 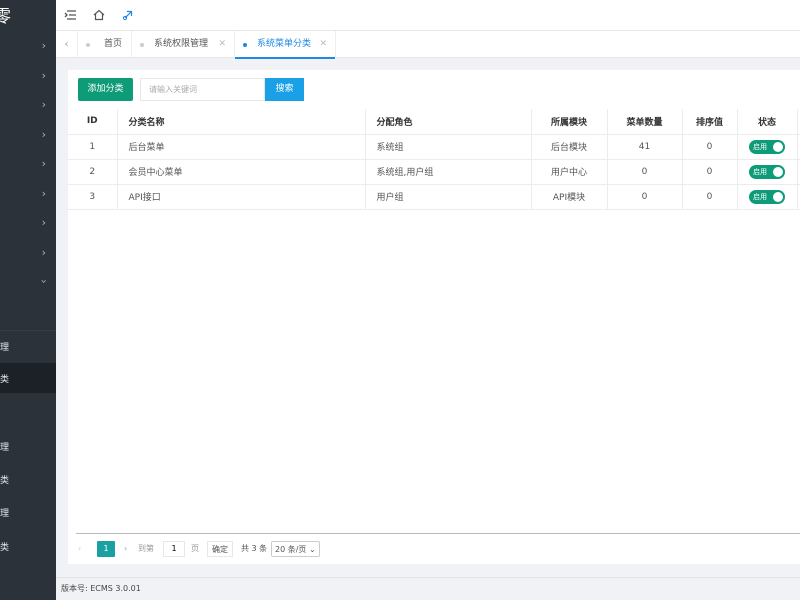 I want to click on tab-label: 系统菜单分类, so click(x=284, y=44).